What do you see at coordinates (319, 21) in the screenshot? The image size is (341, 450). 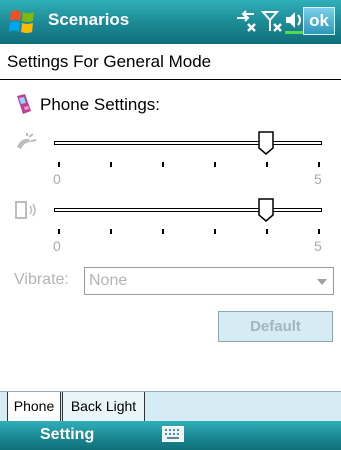 I see `ok-button: ok` at bounding box center [319, 21].